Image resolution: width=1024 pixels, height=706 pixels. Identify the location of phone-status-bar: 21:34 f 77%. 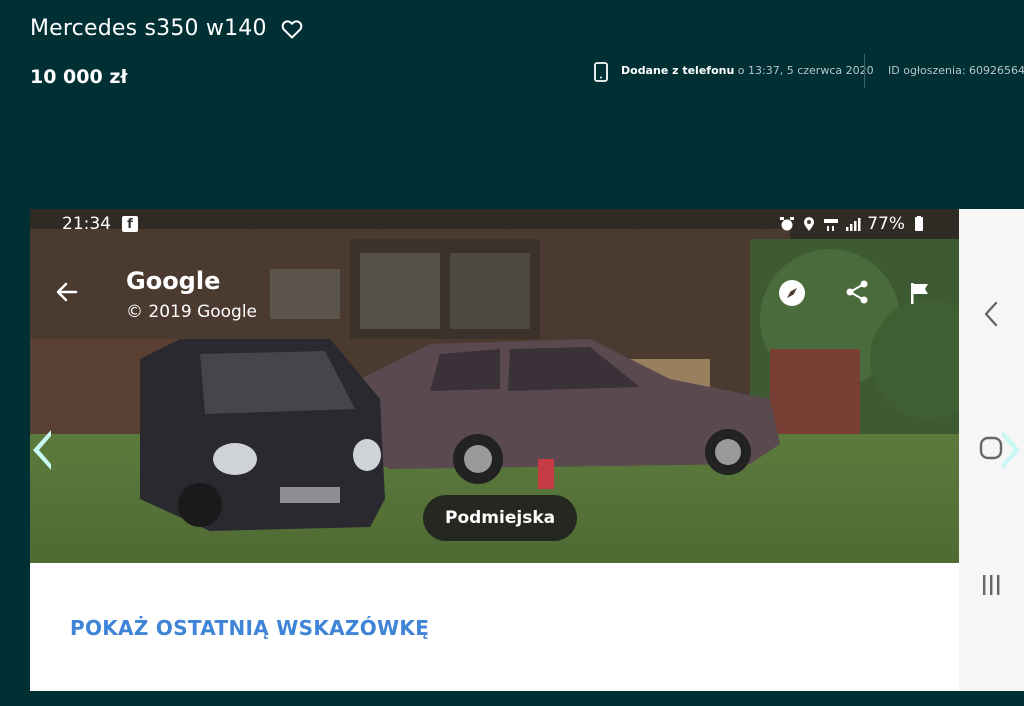
(494, 224).